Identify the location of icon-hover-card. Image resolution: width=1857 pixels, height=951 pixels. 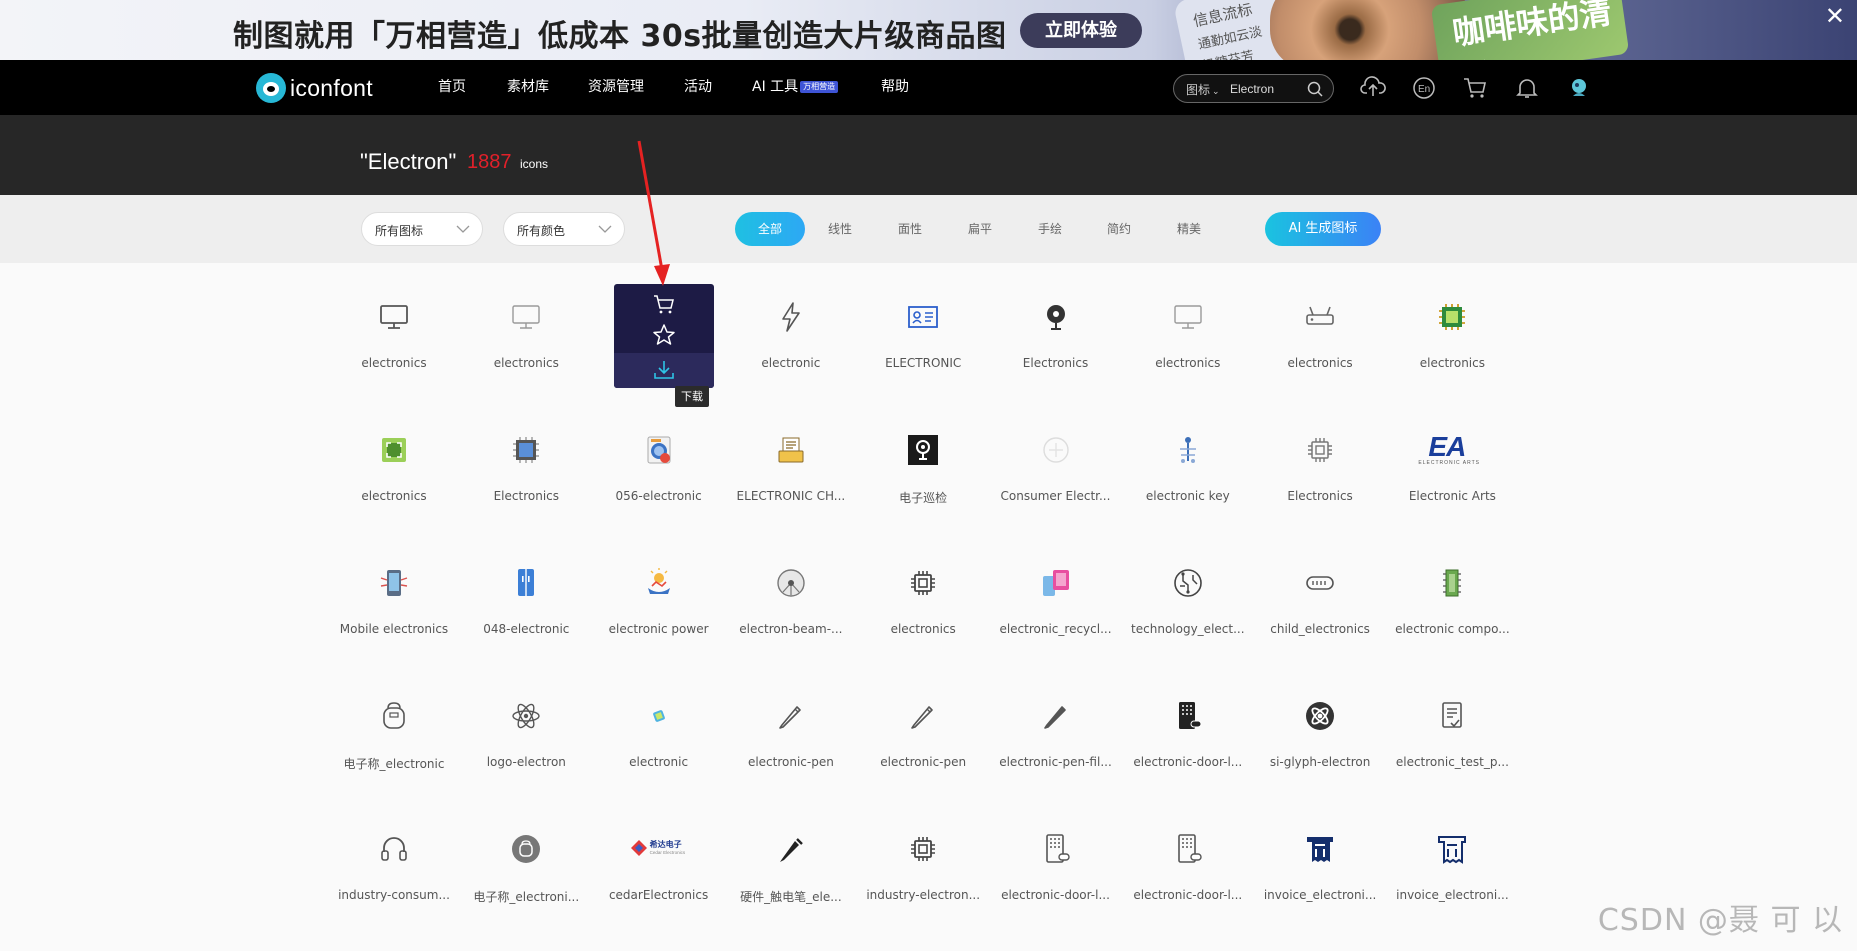
(664, 336).